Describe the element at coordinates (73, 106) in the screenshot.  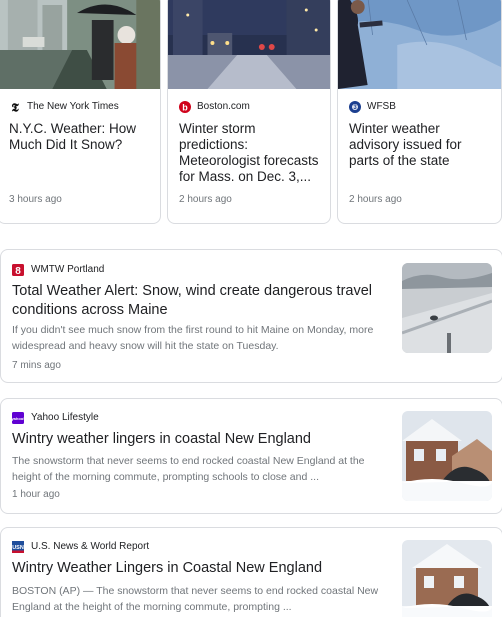
I see `story-source-name: The New York Times` at that location.